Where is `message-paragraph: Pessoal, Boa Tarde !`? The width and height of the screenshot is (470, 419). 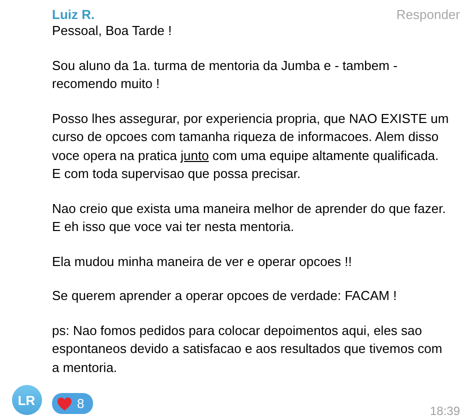 message-paragraph: Pessoal, Boa Tarde ! is located at coordinates (112, 31).